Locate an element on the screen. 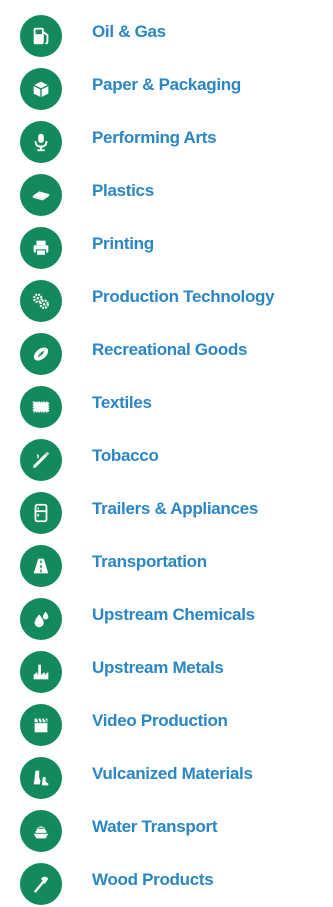 This screenshot has width=333, height=907. industry-label: Performing Arts is located at coordinates (154, 137).